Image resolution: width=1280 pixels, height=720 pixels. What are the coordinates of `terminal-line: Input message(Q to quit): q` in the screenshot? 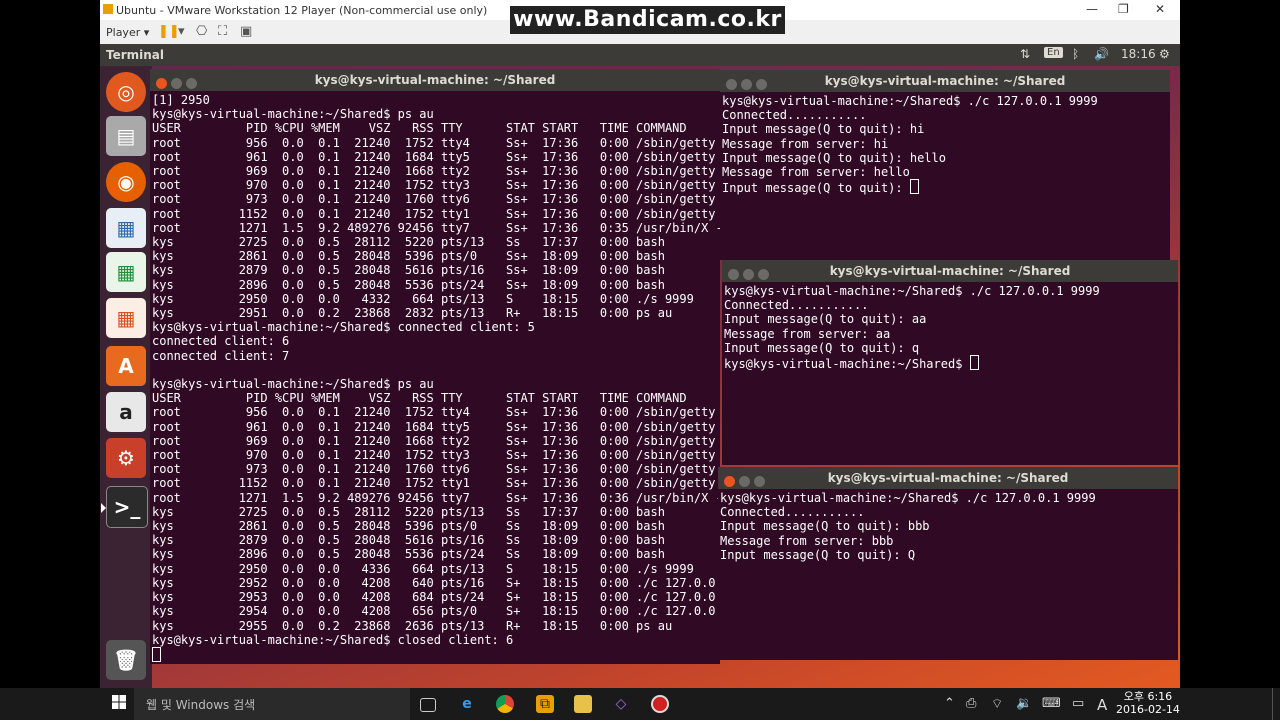 It's located at (822, 347).